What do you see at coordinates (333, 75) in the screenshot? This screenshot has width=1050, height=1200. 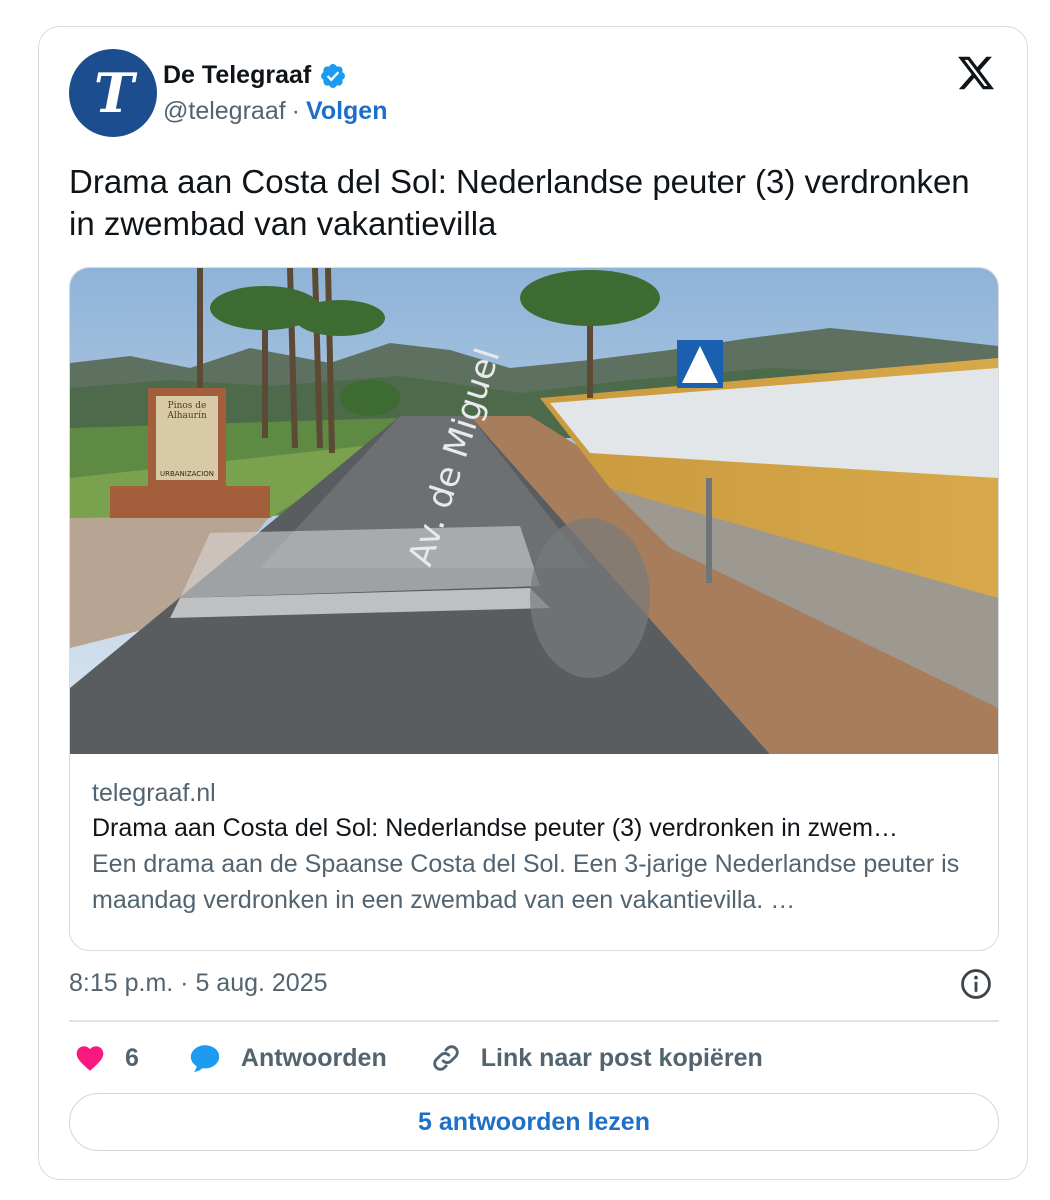 I see `verified-badge-icon` at bounding box center [333, 75].